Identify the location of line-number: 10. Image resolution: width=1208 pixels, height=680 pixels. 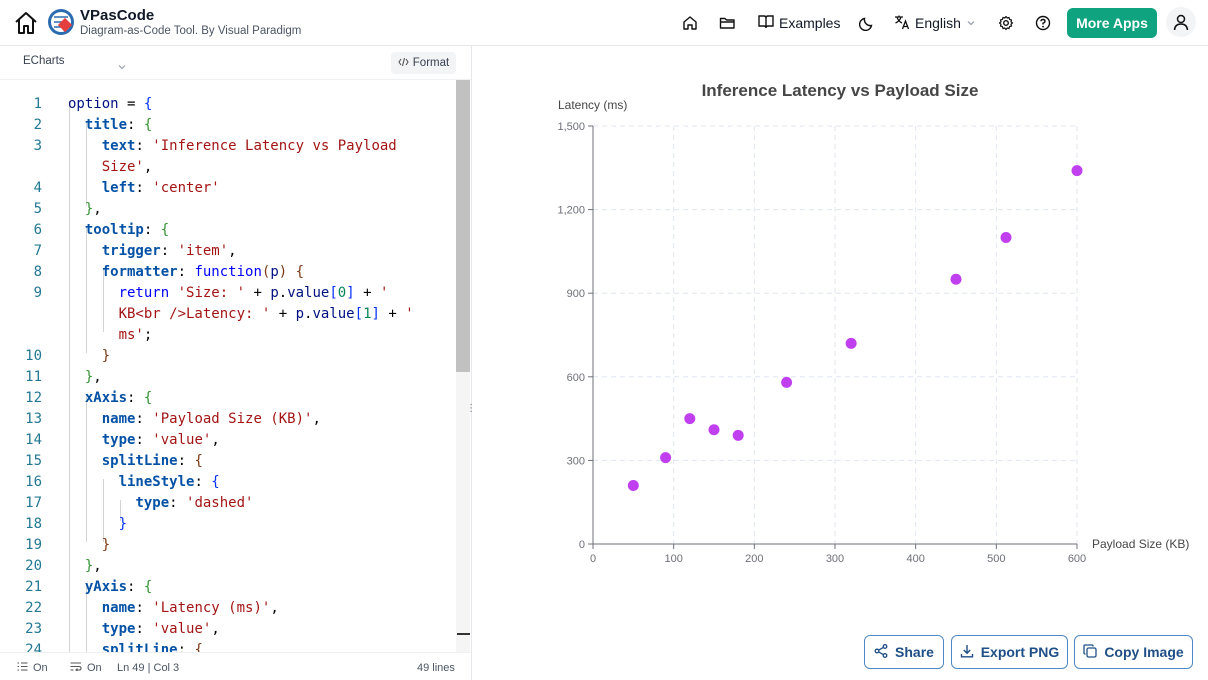
(33, 356).